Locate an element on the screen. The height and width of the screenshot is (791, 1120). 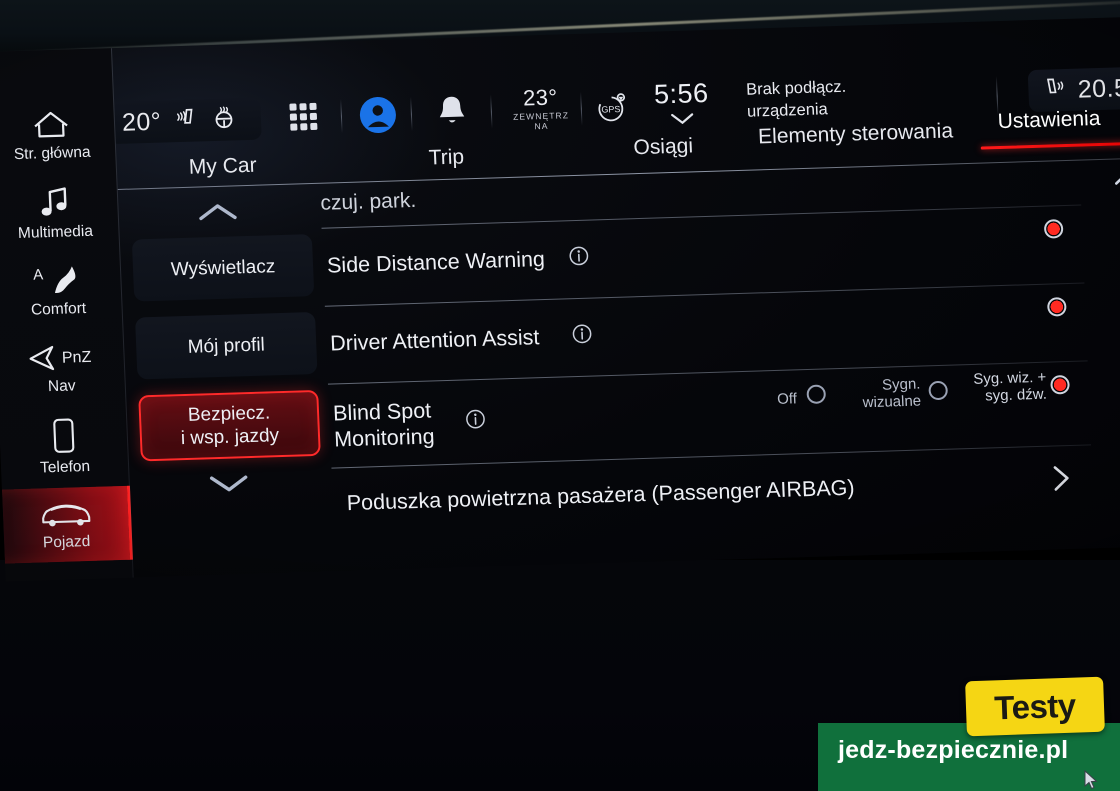
tab-osiagi: Osiągi is located at coordinates (663, 147).